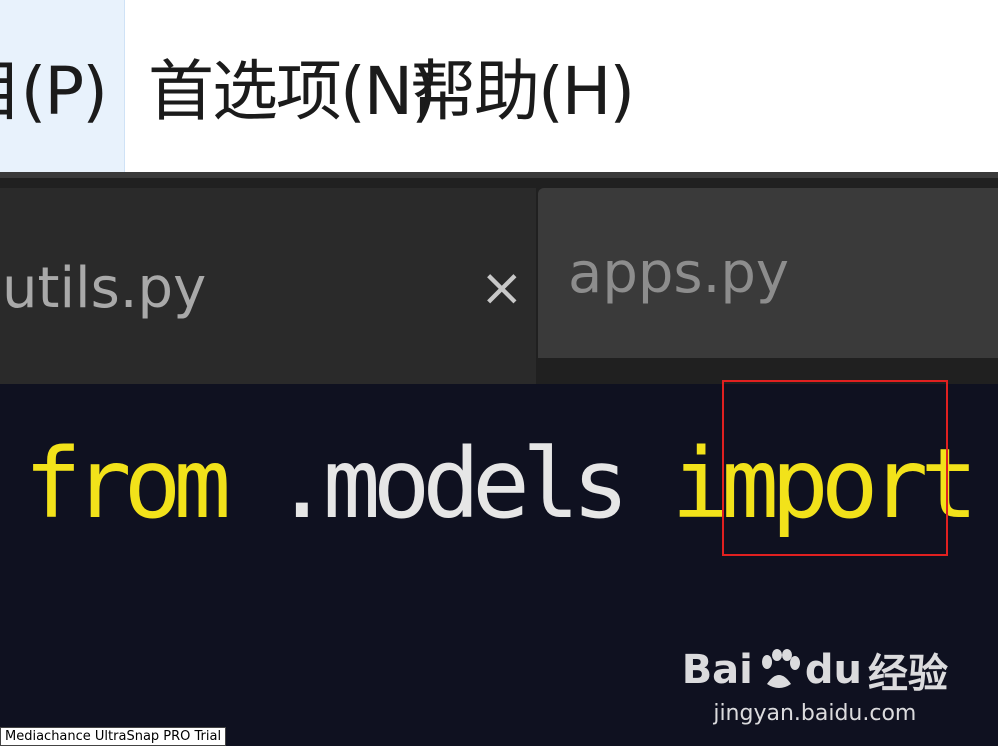 This screenshot has width=998, height=746. I want to click on trial-label: Mediachance UltraSnap PRO Trial, so click(113, 736).